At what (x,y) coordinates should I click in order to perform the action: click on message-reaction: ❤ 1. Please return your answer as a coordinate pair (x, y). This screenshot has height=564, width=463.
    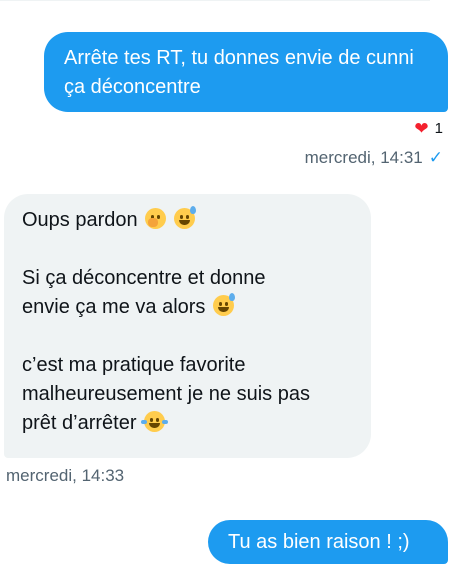
    Looking at the image, I should click on (428, 128).